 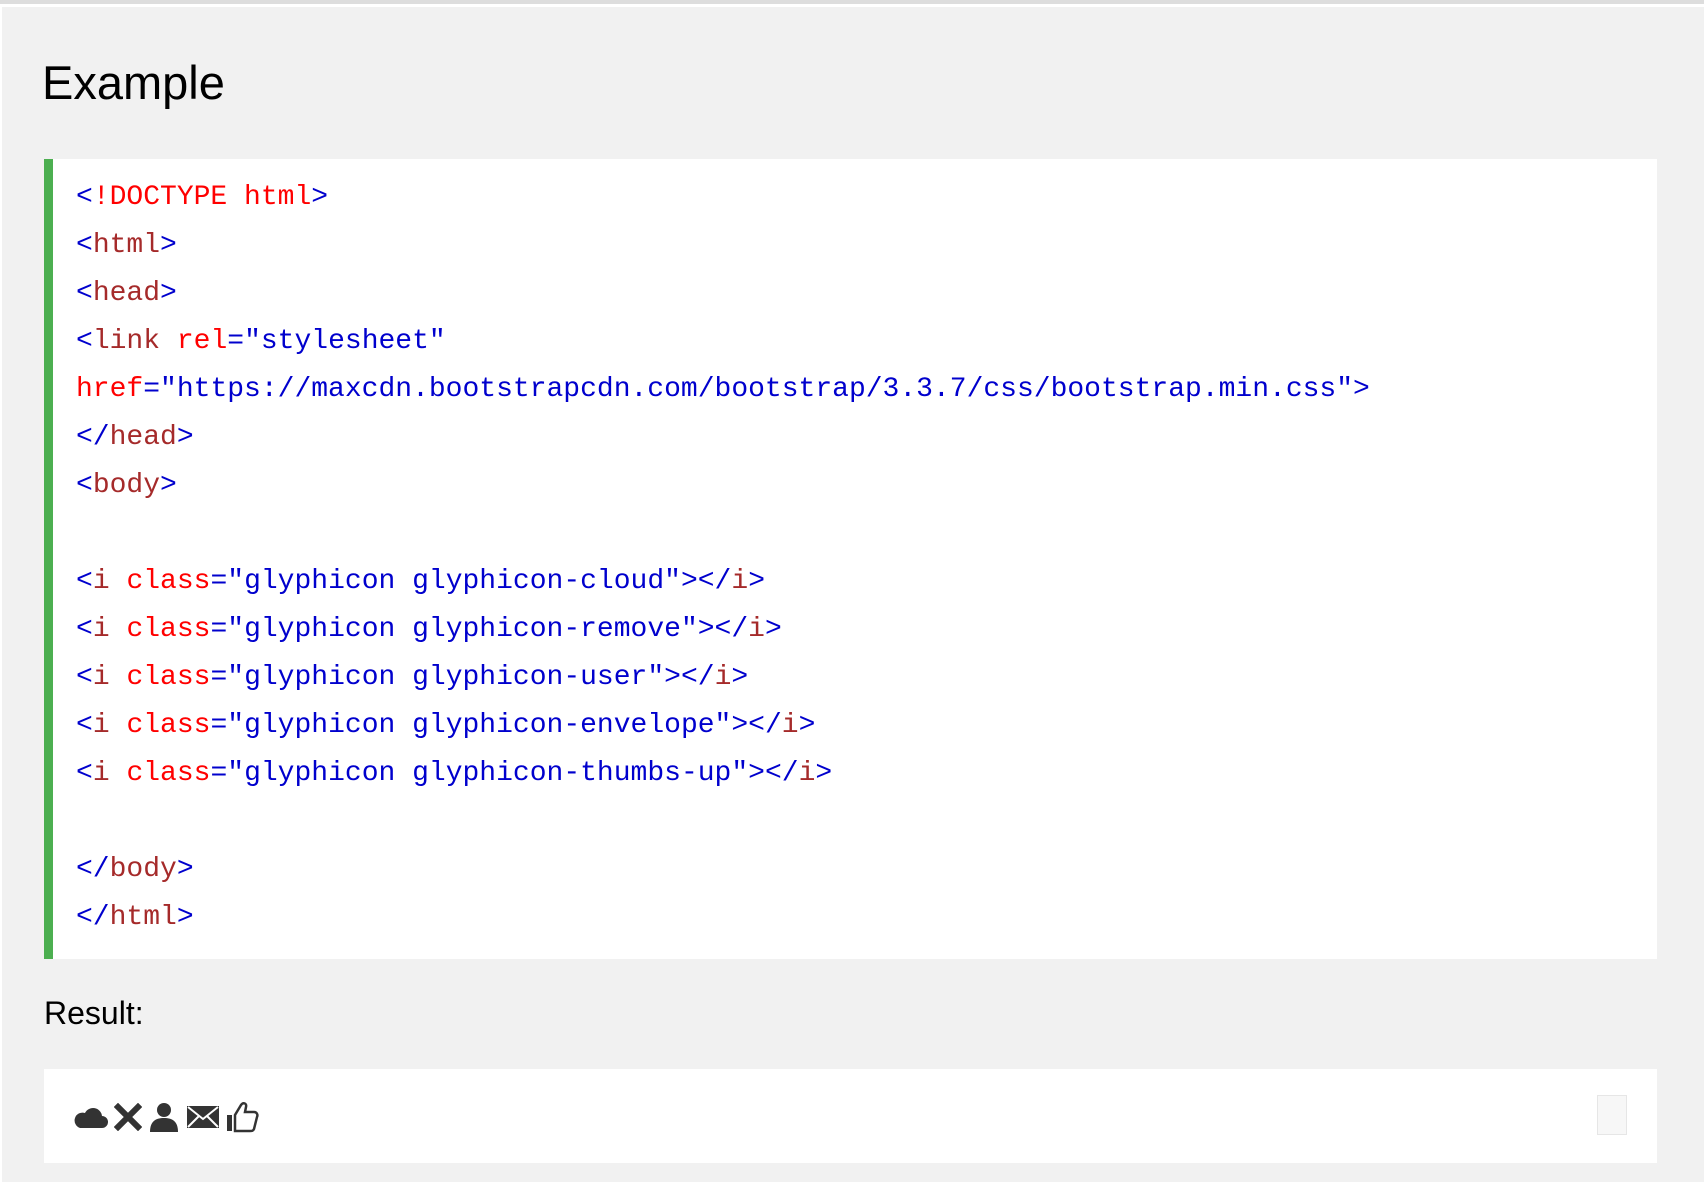 I want to click on user-icon, so click(x=164, y=1117).